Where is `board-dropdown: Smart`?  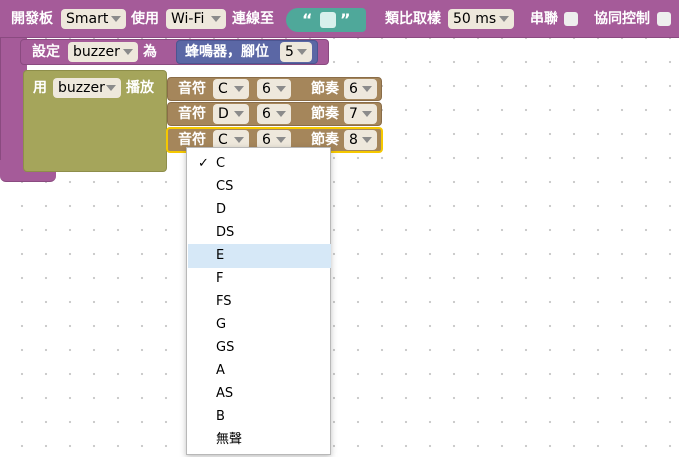 board-dropdown: Smart is located at coordinates (93, 19).